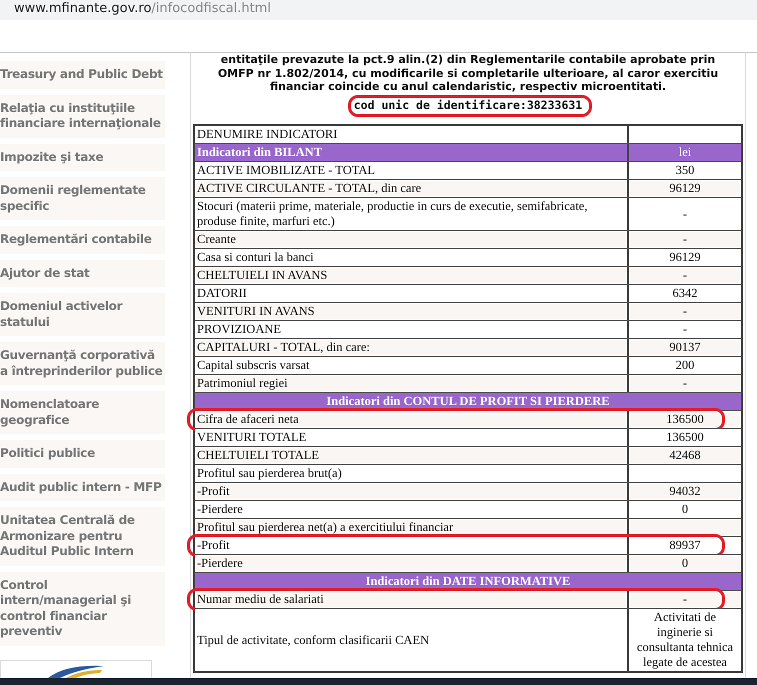 This screenshot has width=757, height=685. I want to click on table-cell-text: Tipul de activitate, conform clasificarii CAEN, so click(313, 640).